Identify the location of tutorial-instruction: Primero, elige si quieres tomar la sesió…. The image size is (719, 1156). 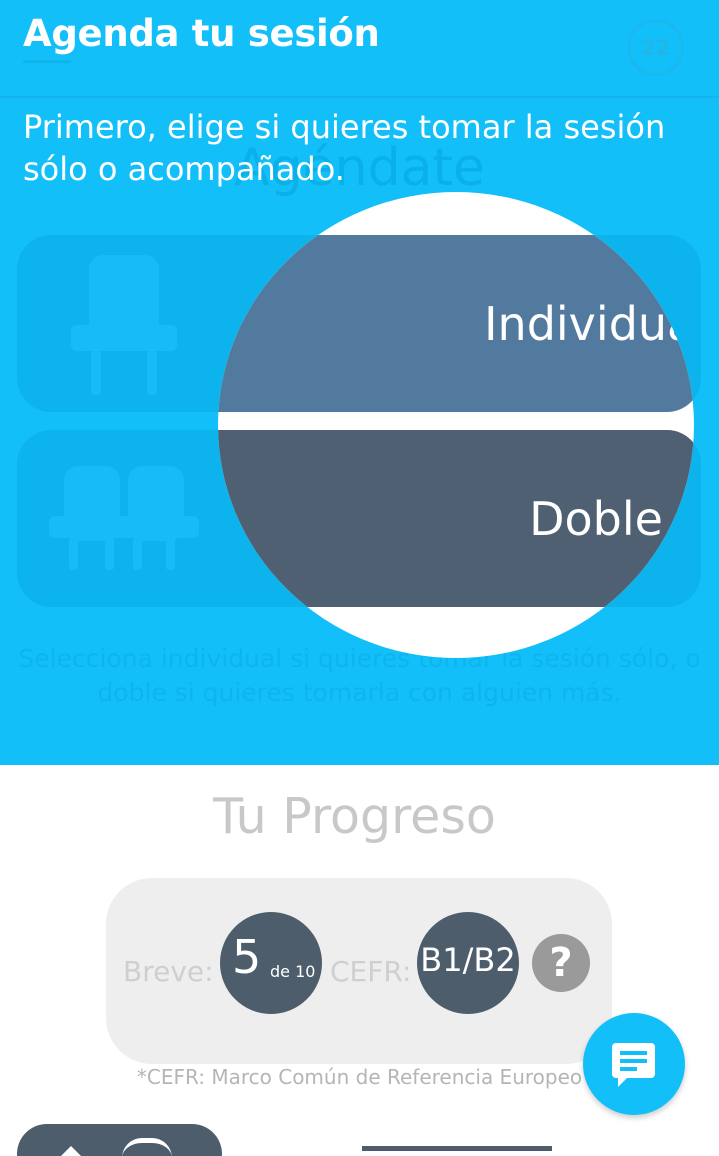
(344, 148).